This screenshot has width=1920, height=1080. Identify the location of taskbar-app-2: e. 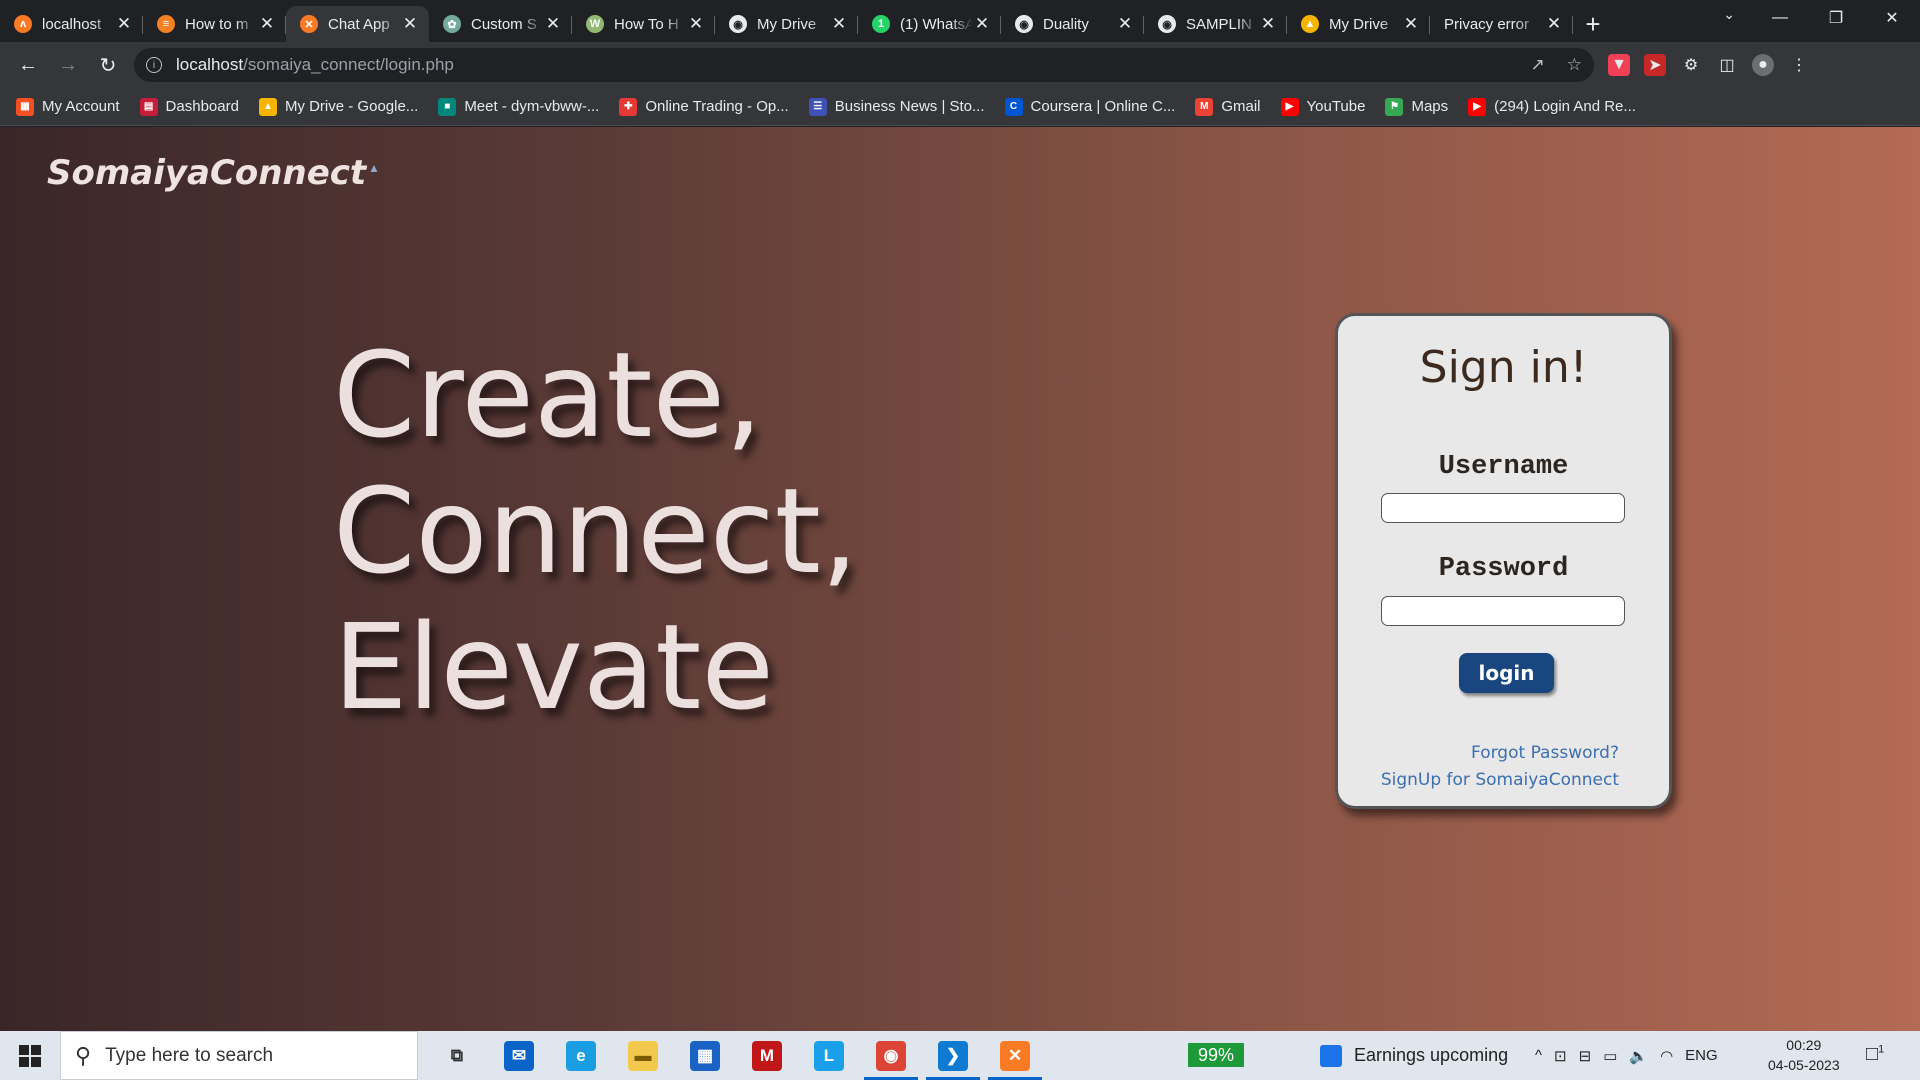
(581, 1055).